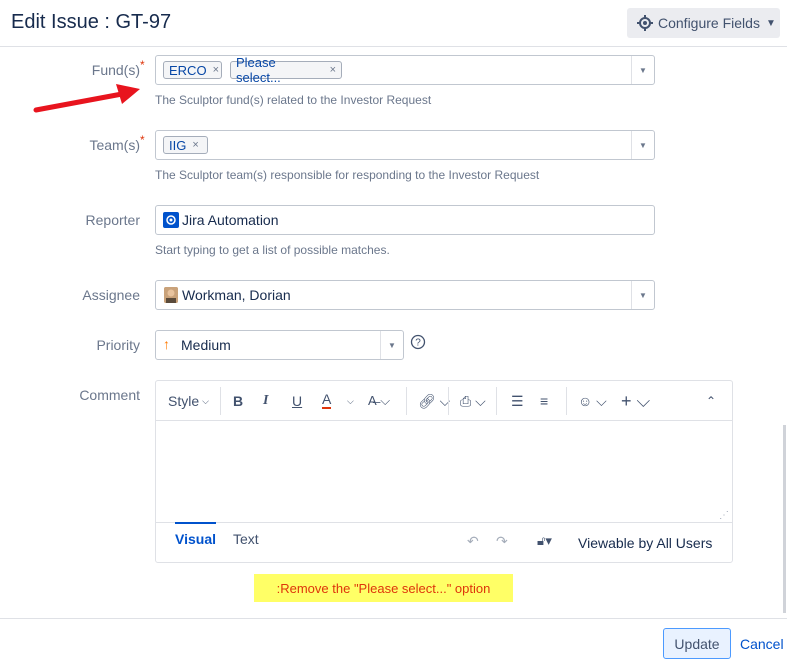 This screenshot has height=666, width=787. What do you see at coordinates (184, 401) in the screenshot?
I see `style-label: Style` at bounding box center [184, 401].